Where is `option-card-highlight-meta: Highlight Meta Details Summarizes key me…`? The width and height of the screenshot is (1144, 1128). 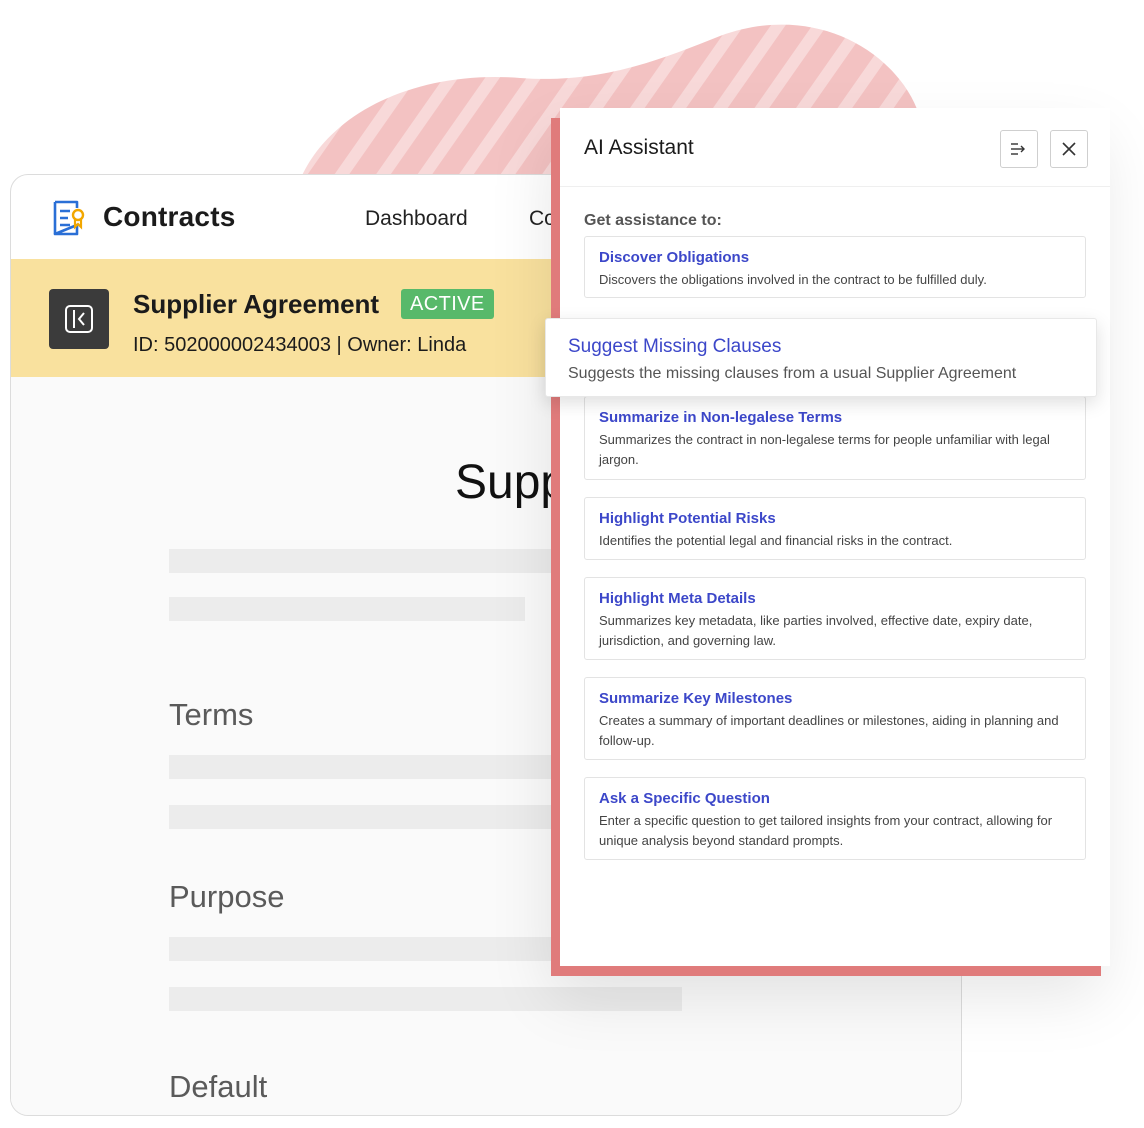 option-card-highlight-meta: Highlight Meta Details Summarizes key me… is located at coordinates (835, 618).